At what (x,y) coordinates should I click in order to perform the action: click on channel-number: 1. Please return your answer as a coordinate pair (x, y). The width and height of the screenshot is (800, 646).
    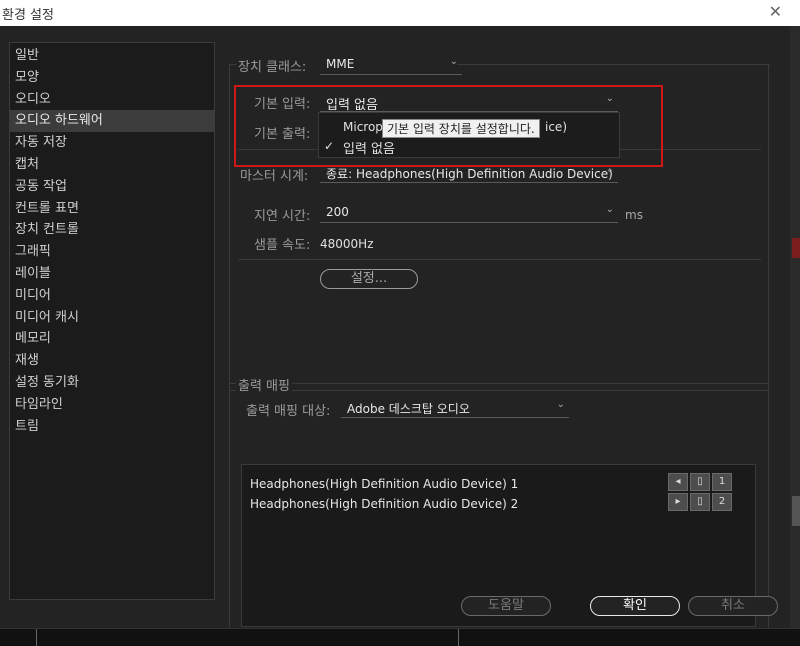
    Looking at the image, I should click on (722, 482).